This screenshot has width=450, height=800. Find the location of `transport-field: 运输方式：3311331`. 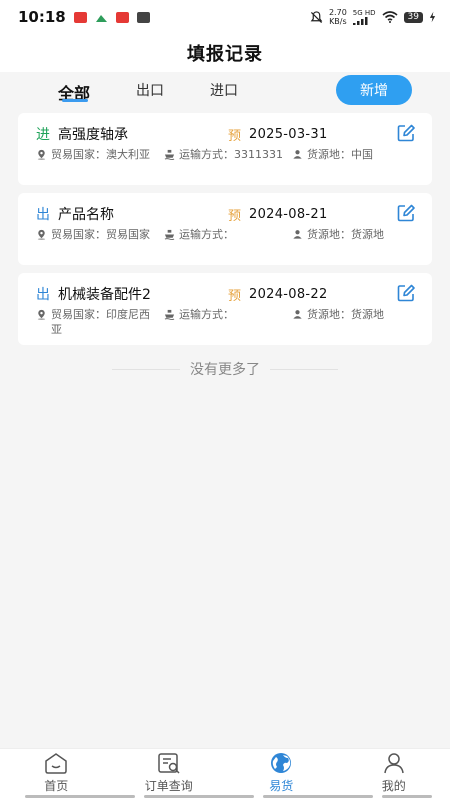

transport-field: 运输方式：3311331 is located at coordinates (226, 154).